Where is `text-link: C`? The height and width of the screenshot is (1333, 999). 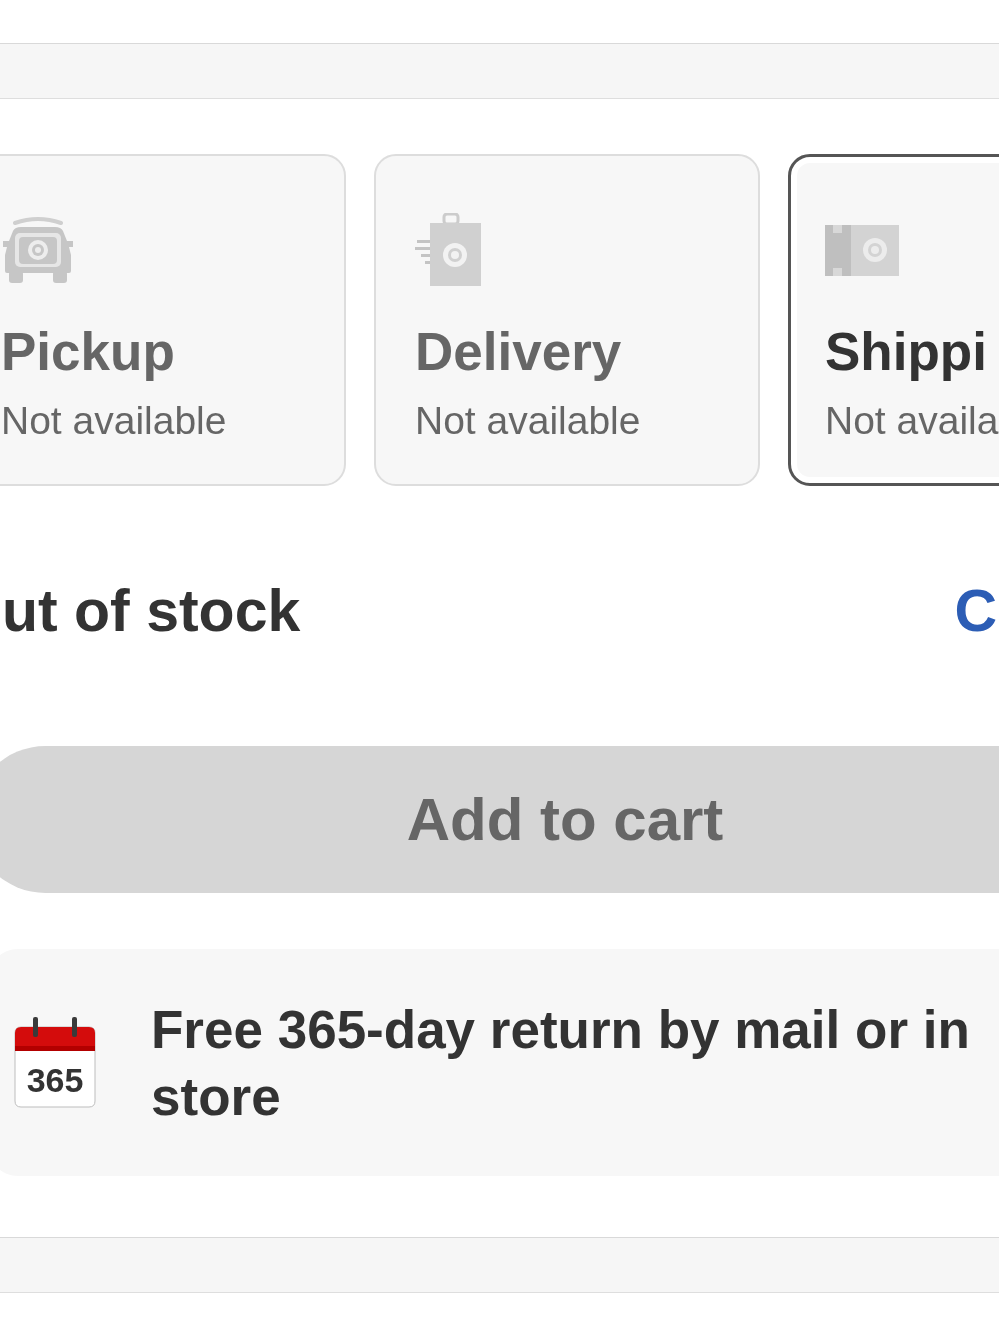 text-link: C is located at coordinates (975, 611).